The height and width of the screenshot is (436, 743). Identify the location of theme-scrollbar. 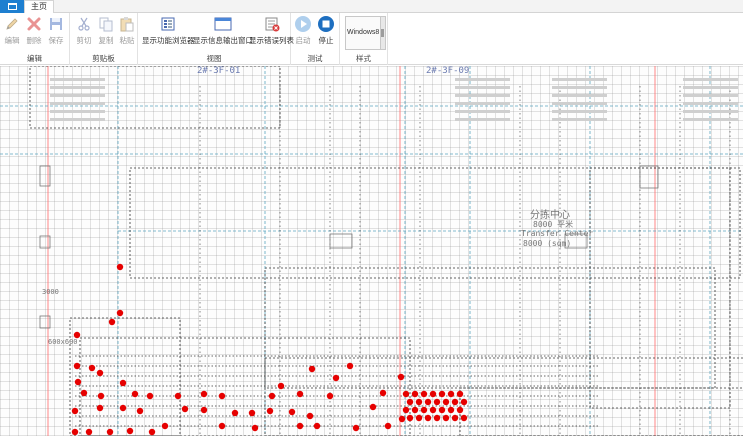
(383, 33).